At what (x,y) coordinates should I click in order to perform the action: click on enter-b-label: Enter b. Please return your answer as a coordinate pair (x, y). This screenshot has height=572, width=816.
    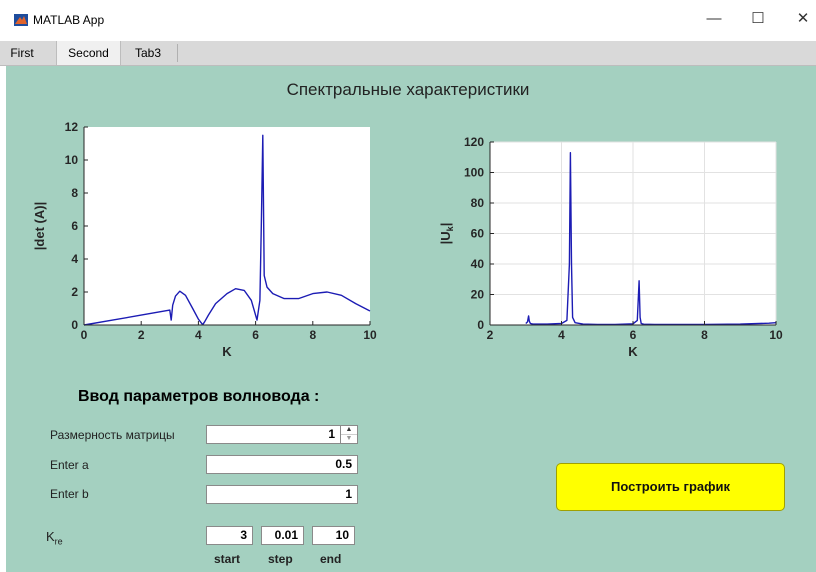
    Looking at the image, I should click on (69, 494).